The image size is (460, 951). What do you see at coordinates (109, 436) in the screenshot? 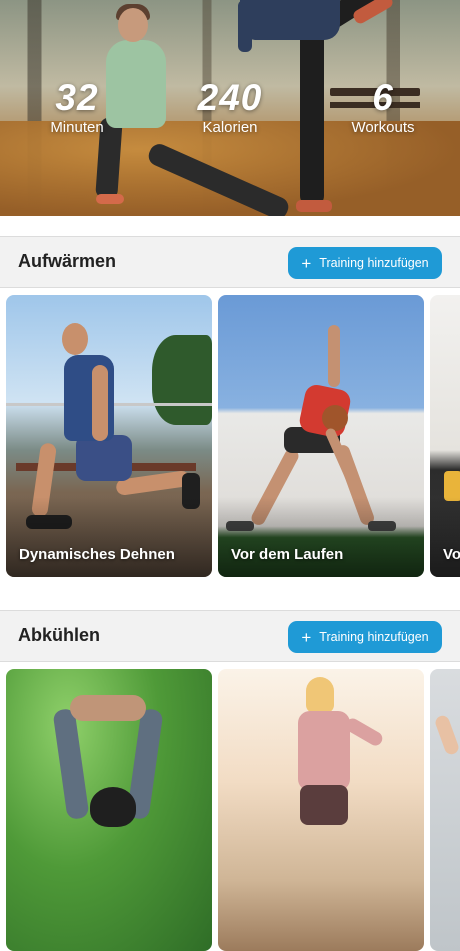
I see `workout-card-dynamic-stretch: Dynamisches Dehnen` at bounding box center [109, 436].